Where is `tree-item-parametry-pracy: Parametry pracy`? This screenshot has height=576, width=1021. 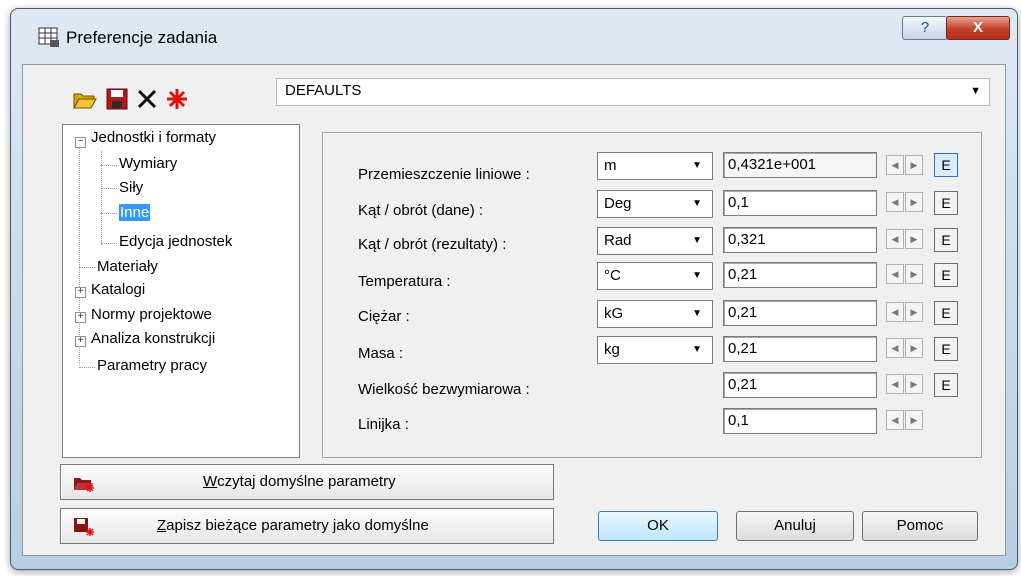 tree-item-parametry-pracy: Parametry pracy is located at coordinates (152, 365).